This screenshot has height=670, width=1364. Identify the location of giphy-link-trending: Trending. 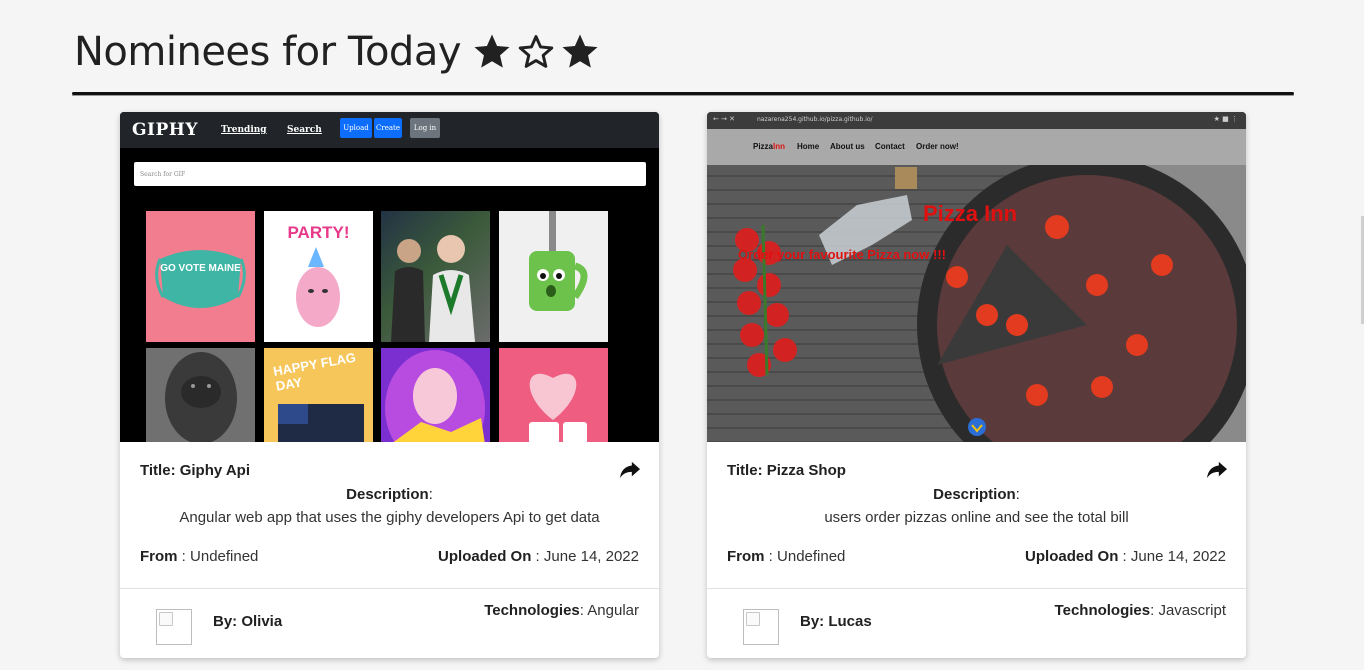
(244, 130).